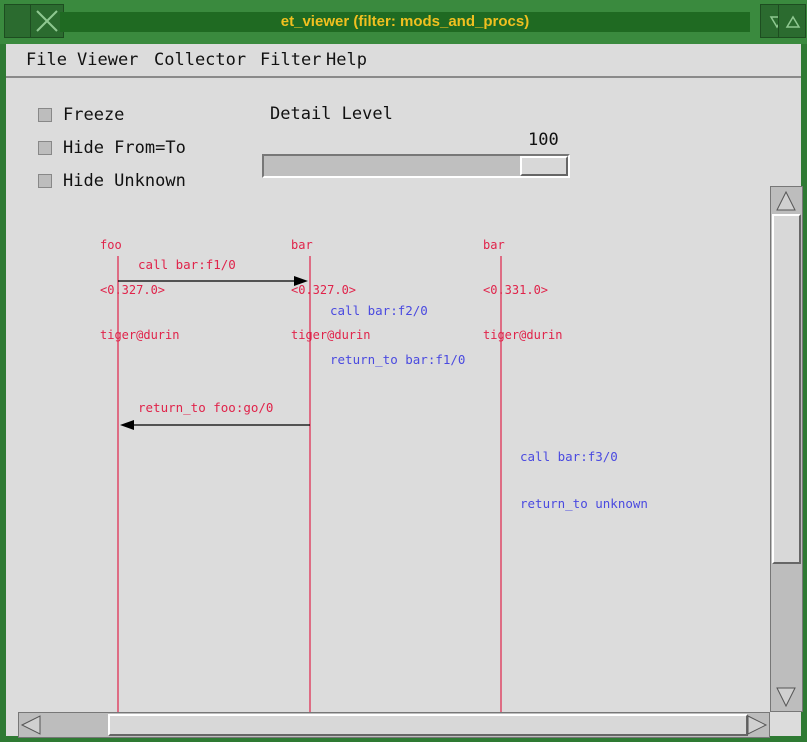 This screenshot has width=807, height=742. What do you see at coordinates (331, 114) in the screenshot?
I see `detail-level-label: Detail Level` at bounding box center [331, 114].